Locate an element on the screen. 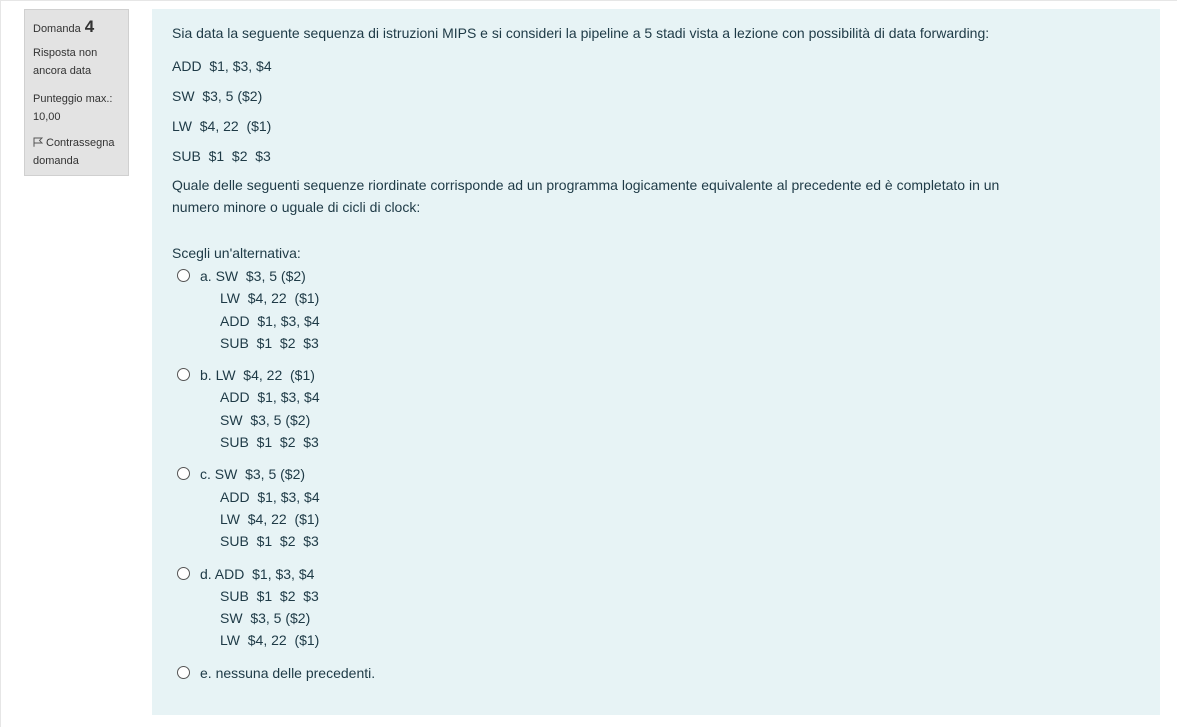 The width and height of the screenshot is (1177, 727). option-e: e. nessuna delle precedenti. is located at coordinates (658, 673).